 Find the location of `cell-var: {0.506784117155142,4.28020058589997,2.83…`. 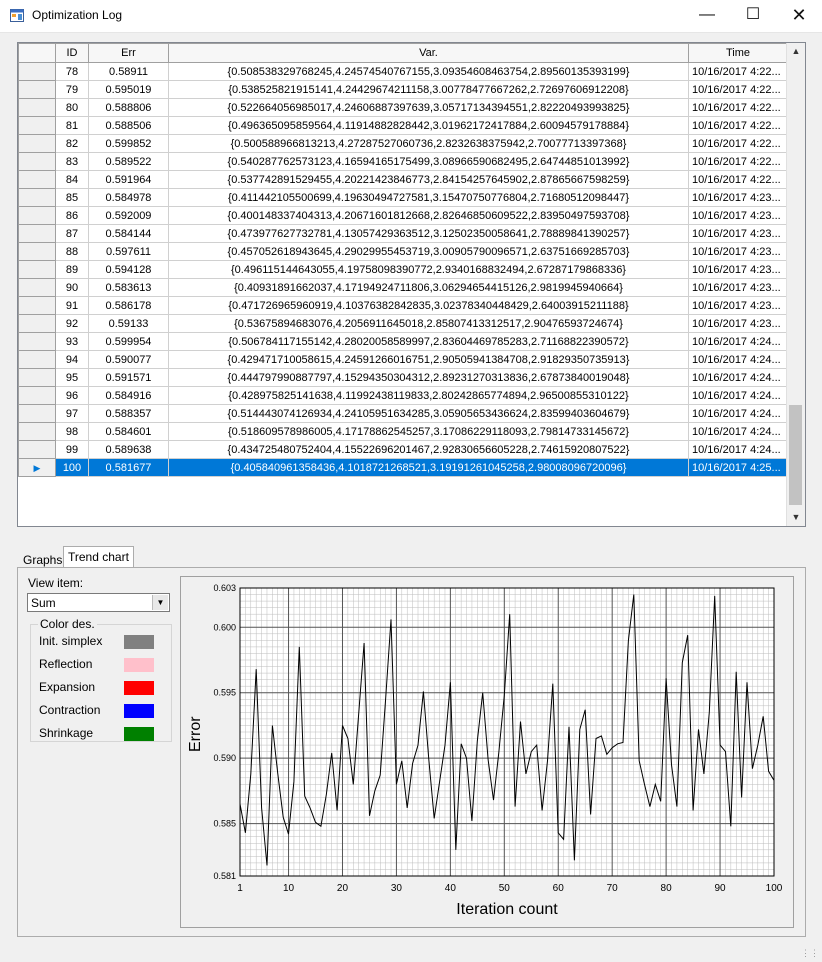

cell-var: {0.506784117155142,4.28020058589997,2.83… is located at coordinates (428, 341).